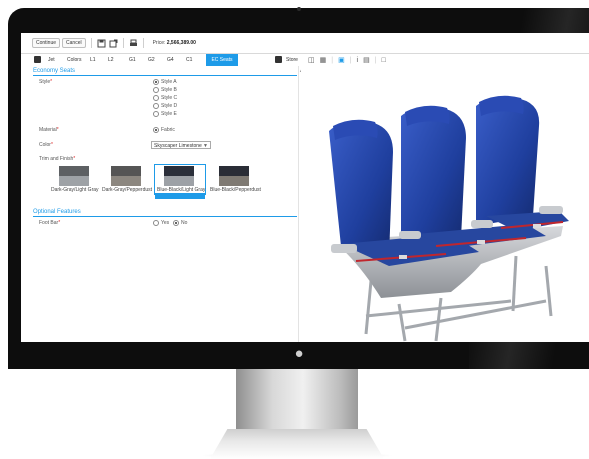  Describe the element at coordinates (234, 176) in the screenshot. I see `trim-swatch-blue-black-pepperdust` at that location.